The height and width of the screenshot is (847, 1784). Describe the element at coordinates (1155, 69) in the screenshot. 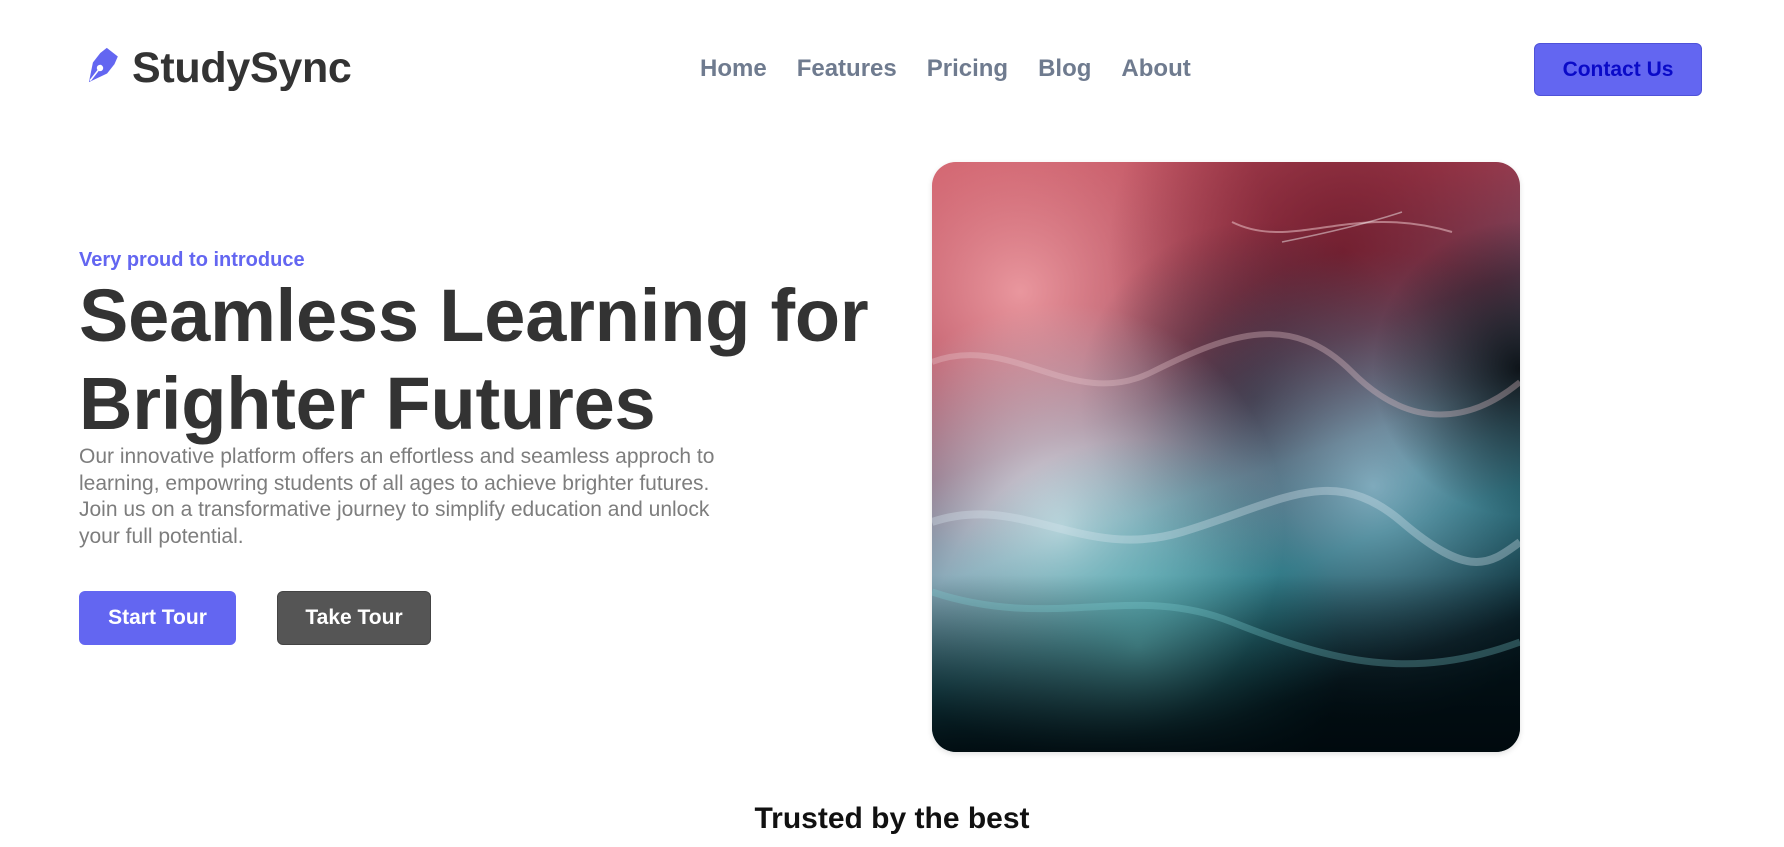

I see `nav-link-about: About` at that location.